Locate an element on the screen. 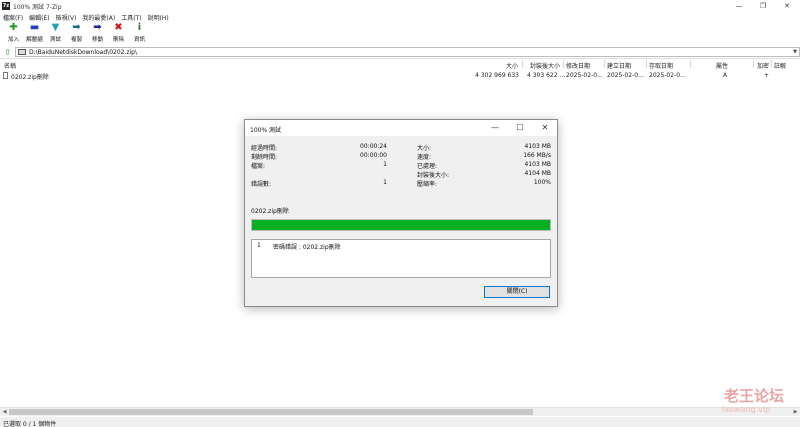 Image resolution: width=800 pixels, height=427 pixels. column-header-created: 建立日期 is located at coordinates (619, 65).